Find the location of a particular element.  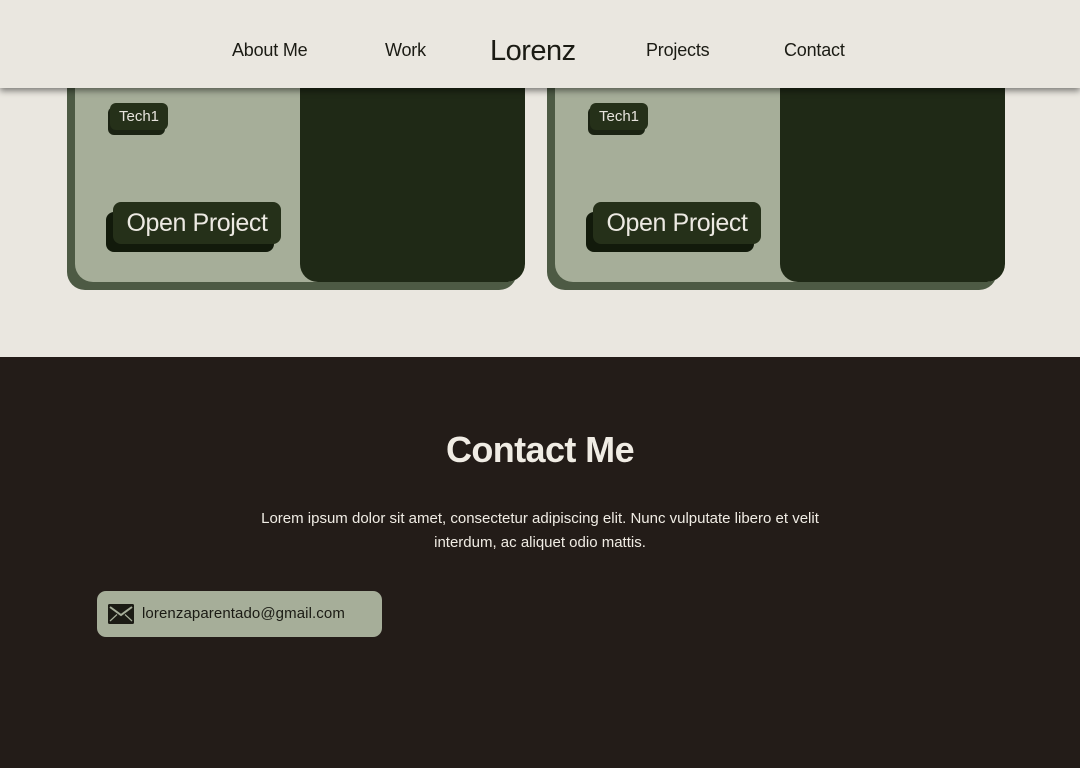

top-navbar: About Me Work Lorenz Projects Contact is located at coordinates (540, 44).